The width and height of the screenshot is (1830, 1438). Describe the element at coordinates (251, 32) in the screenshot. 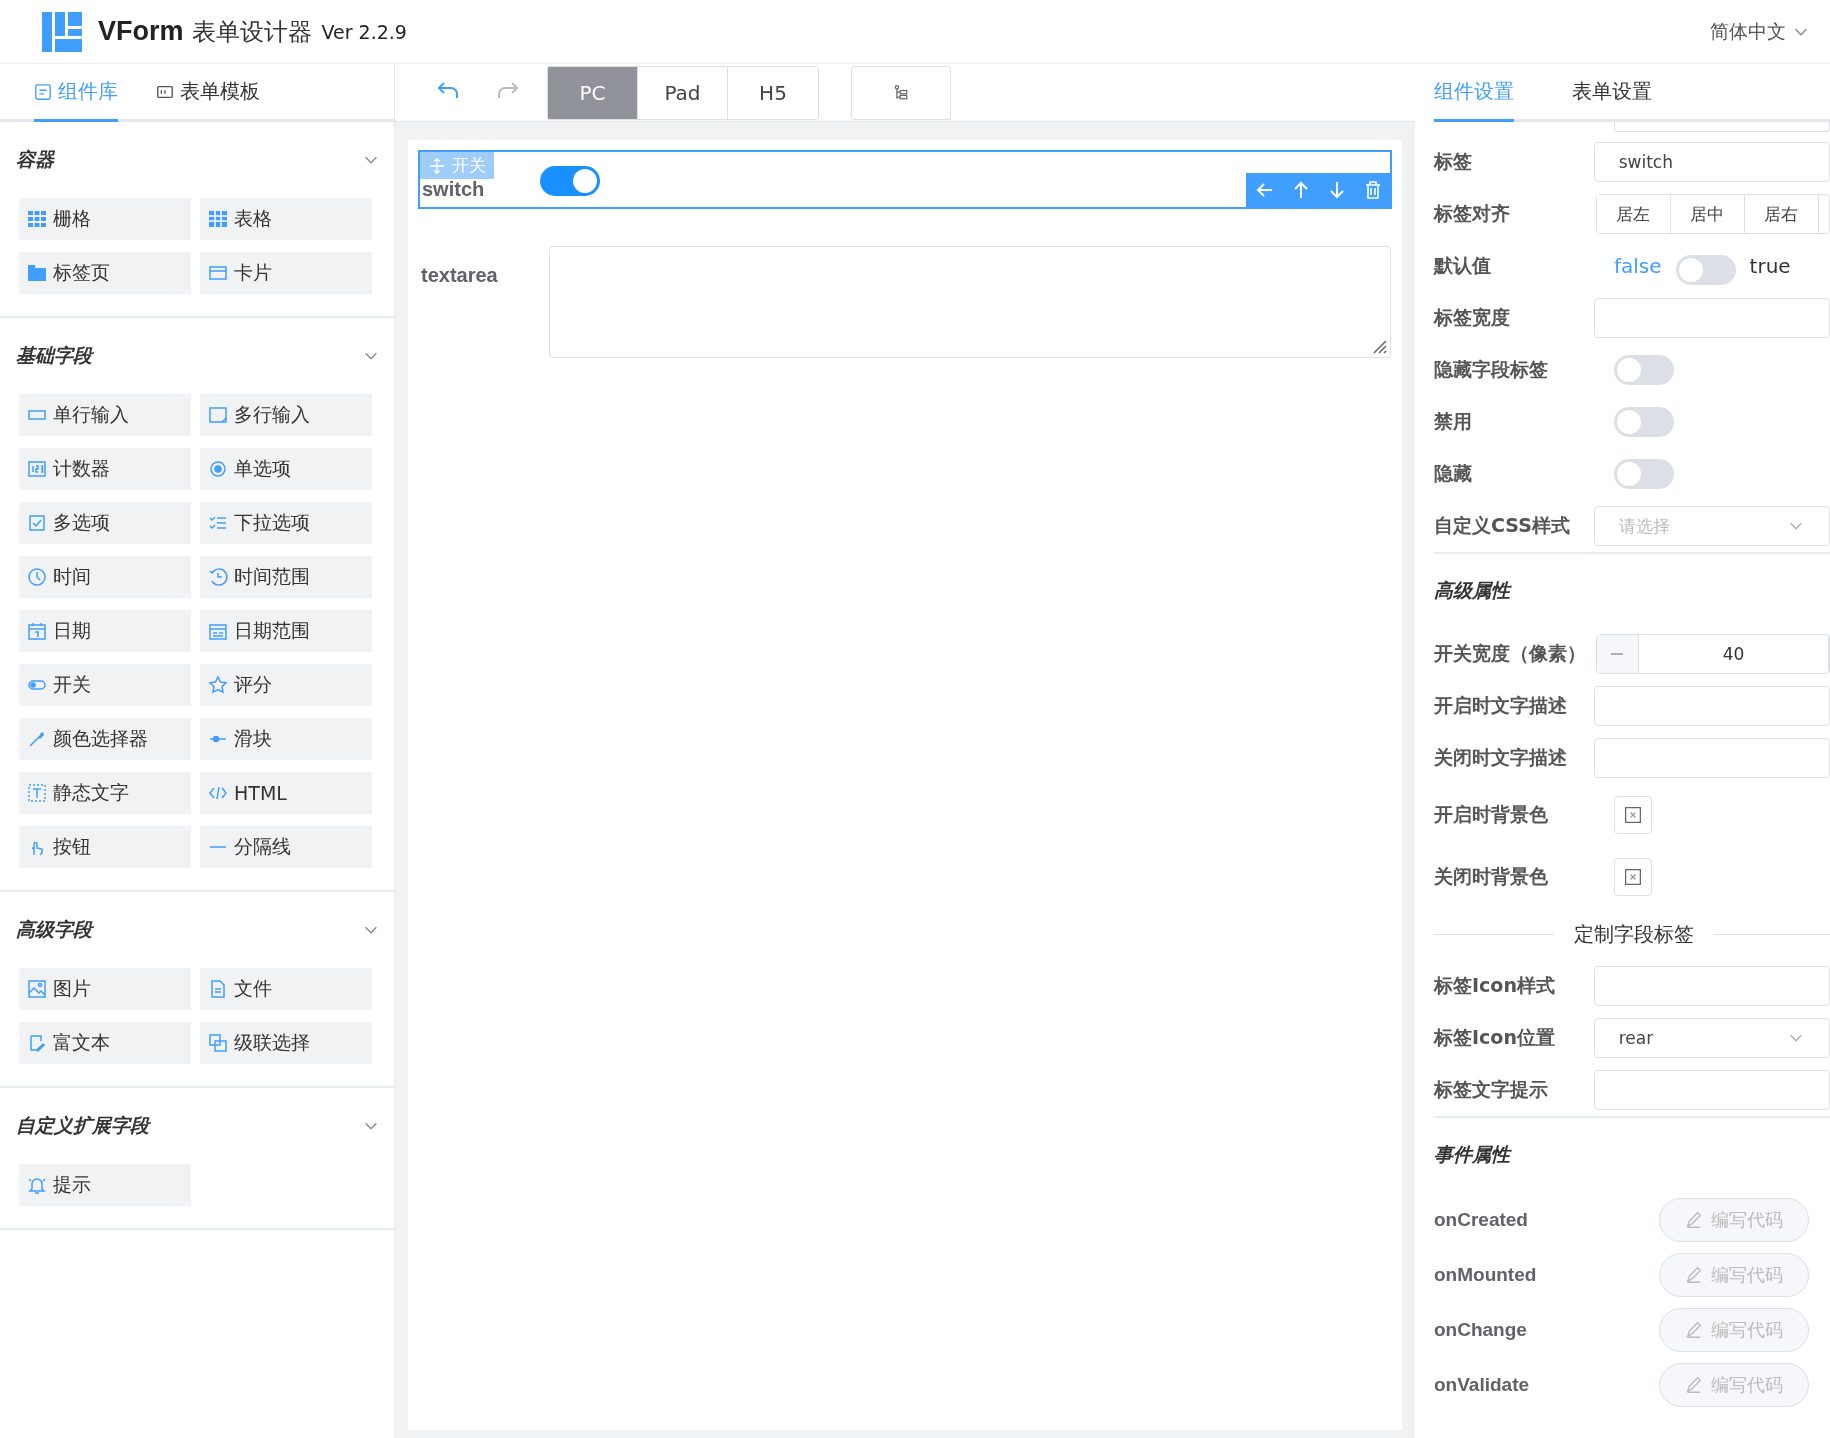

I see `app-title: 表单设计器` at that location.